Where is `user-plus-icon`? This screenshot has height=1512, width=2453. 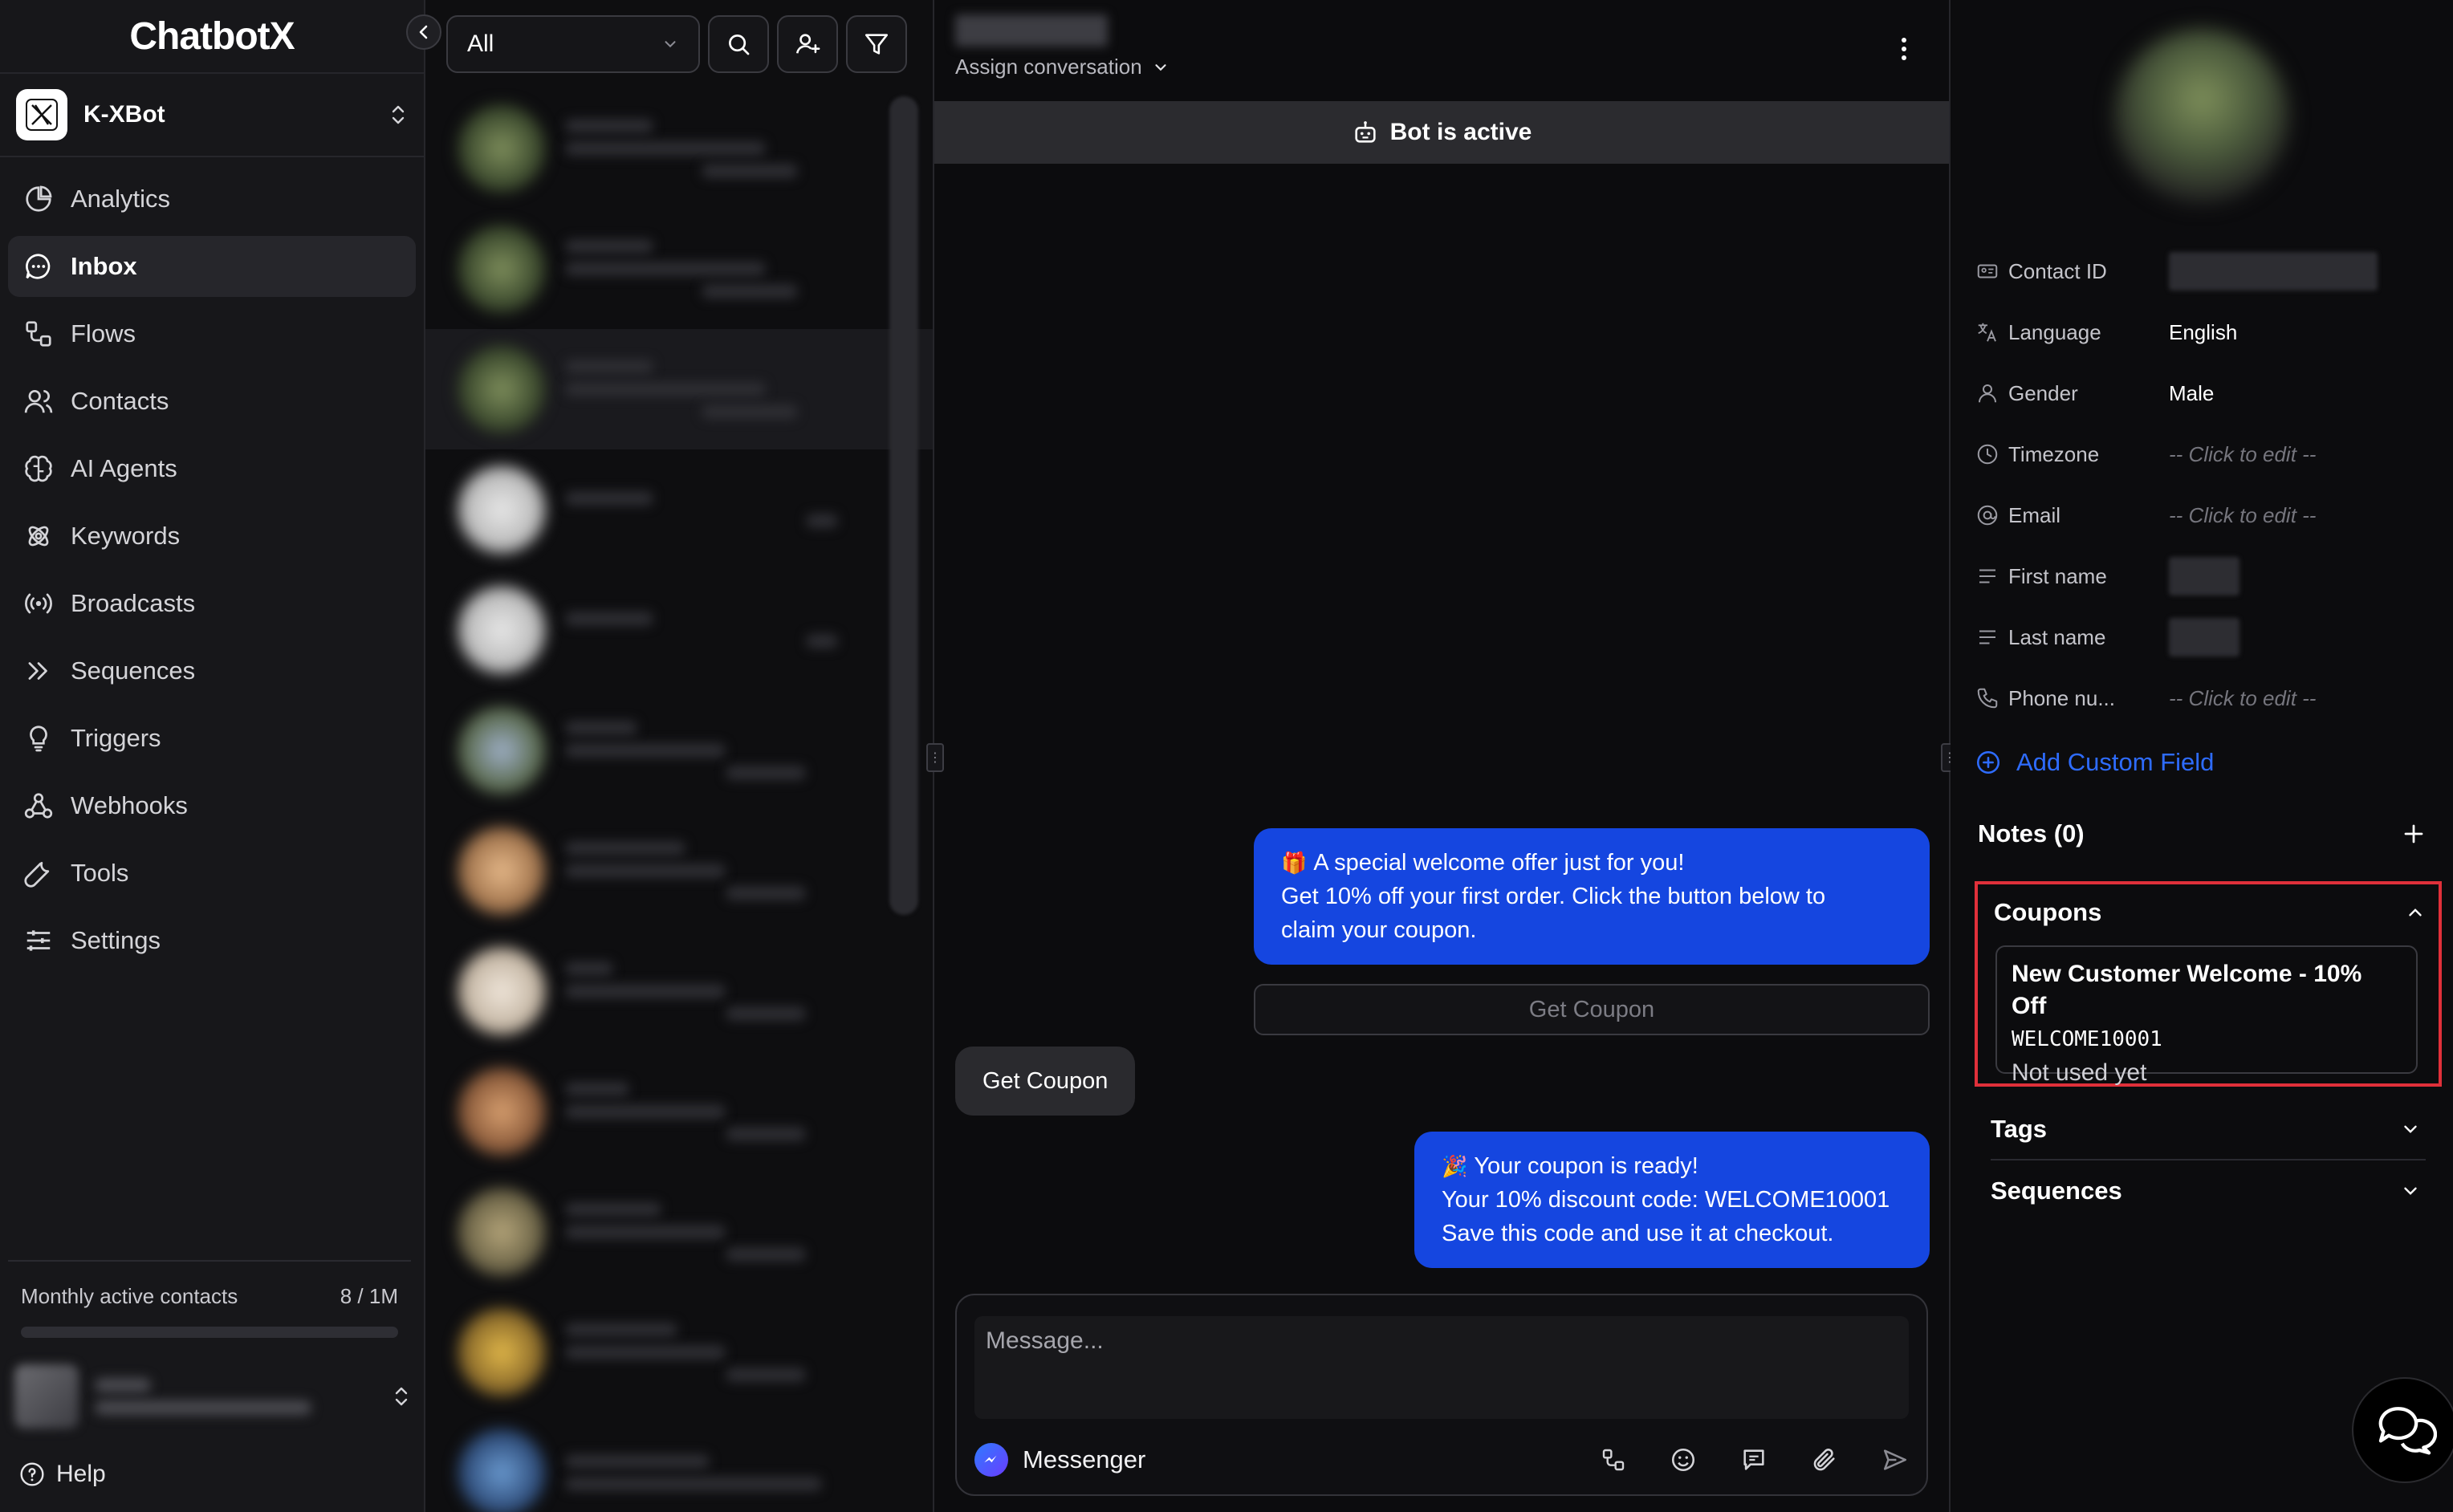
user-plus-icon is located at coordinates (807, 44).